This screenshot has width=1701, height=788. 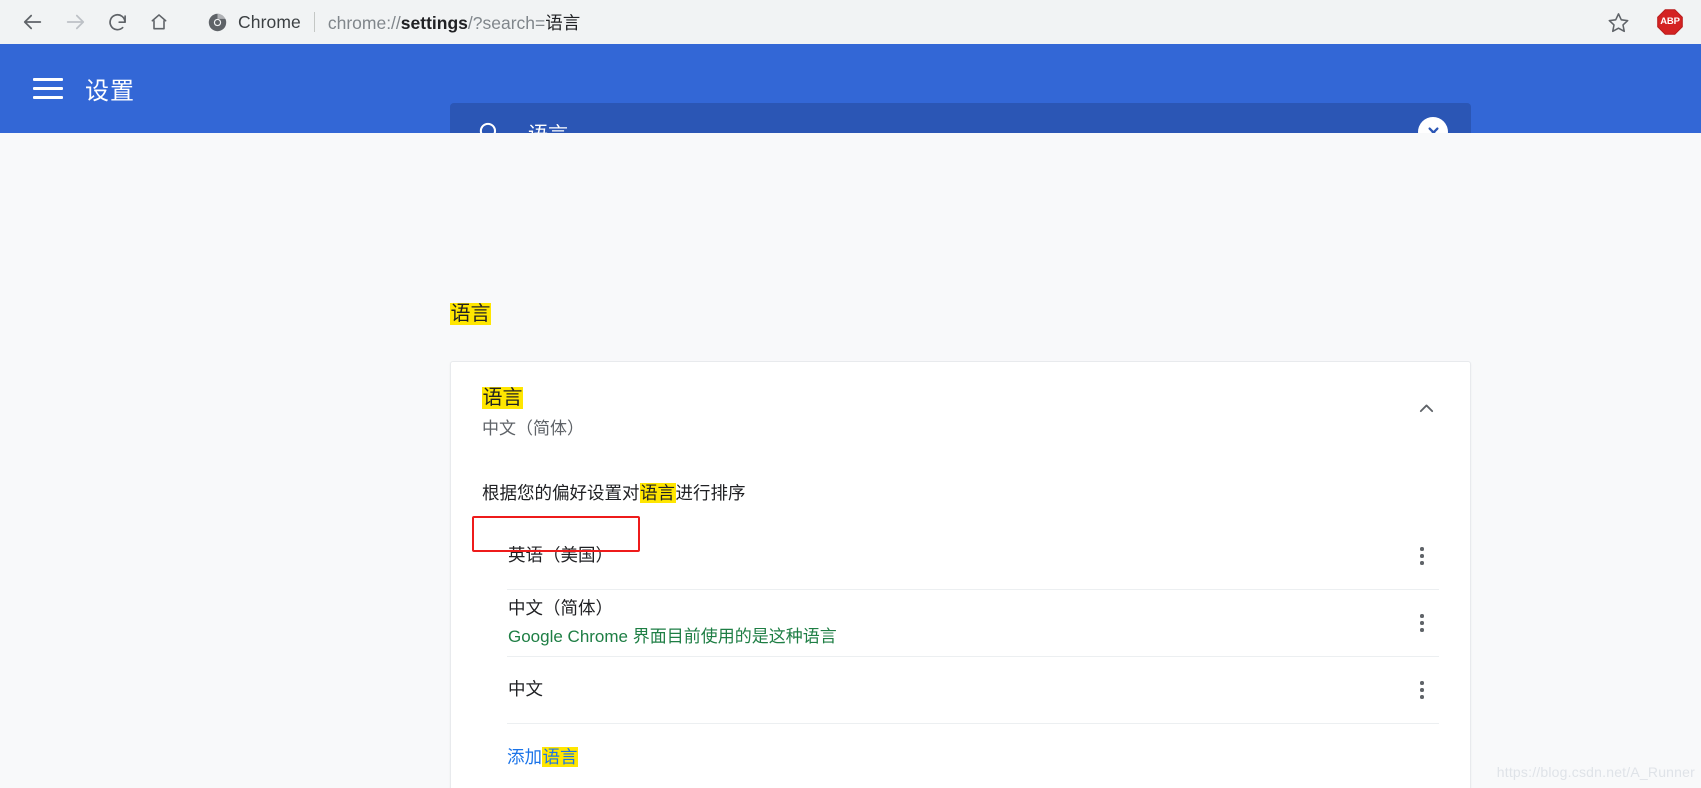 What do you see at coordinates (563, 22) in the screenshot?
I see `url-query: 语言` at bounding box center [563, 22].